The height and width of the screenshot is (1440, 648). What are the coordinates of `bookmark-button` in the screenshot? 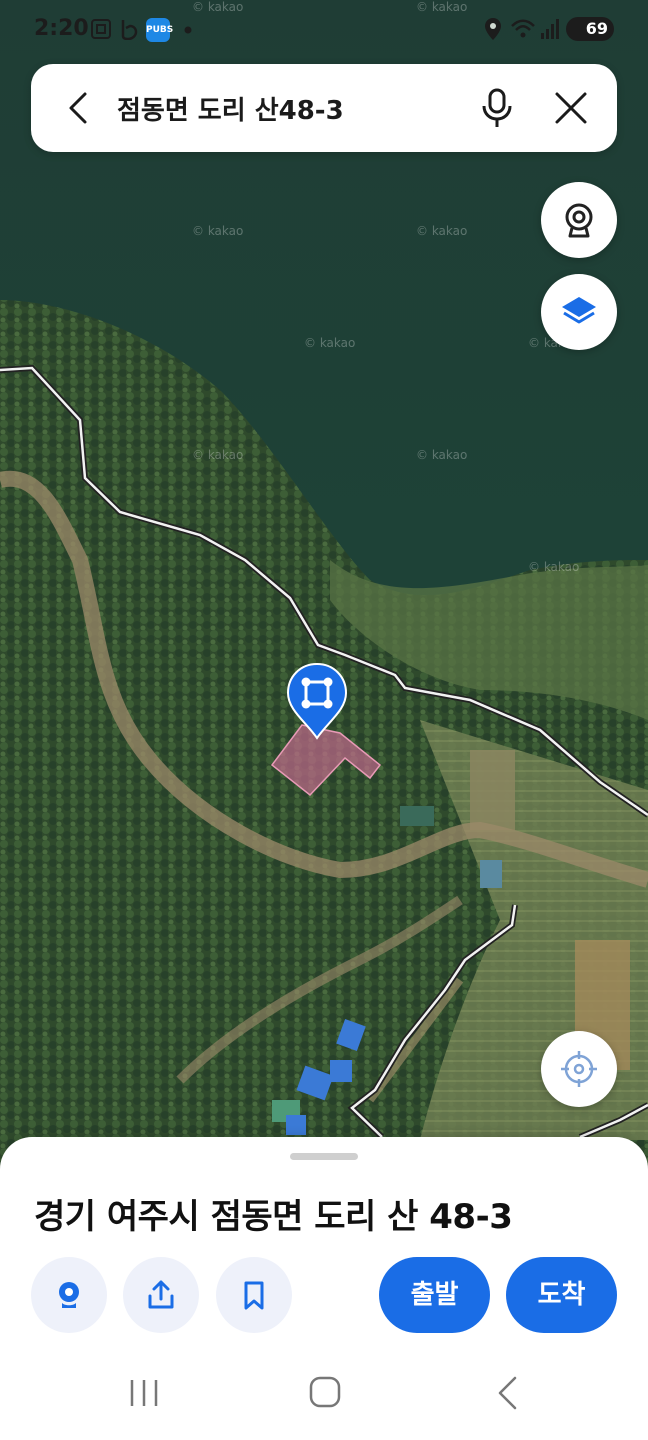 It's located at (254, 1295).